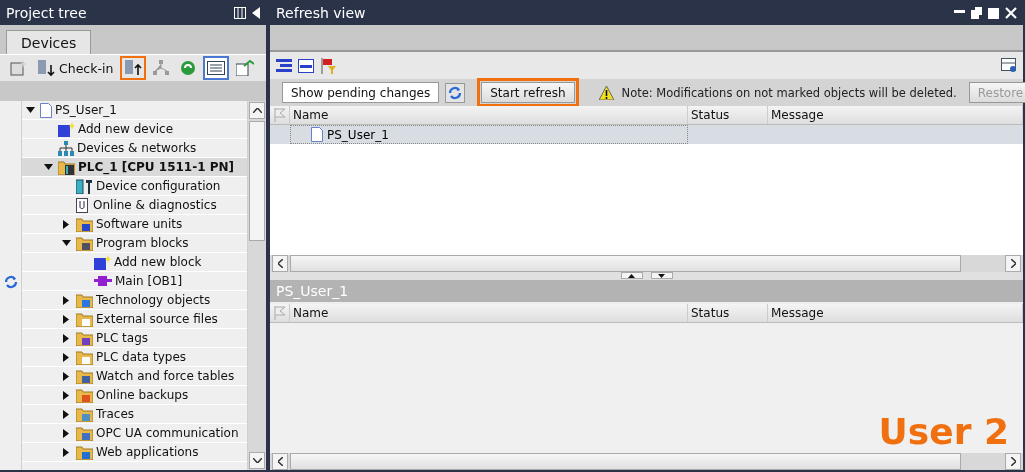  What do you see at coordinates (321, 12) in the screenshot?
I see `window-title: Refresh view` at bounding box center [321, 12].